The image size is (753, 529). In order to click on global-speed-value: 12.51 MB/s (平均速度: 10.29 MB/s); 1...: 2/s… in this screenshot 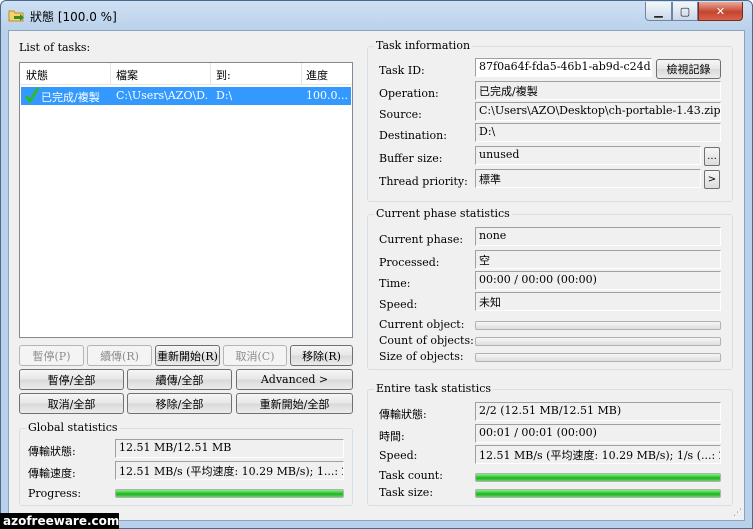, I will do `click(229, 470)`.